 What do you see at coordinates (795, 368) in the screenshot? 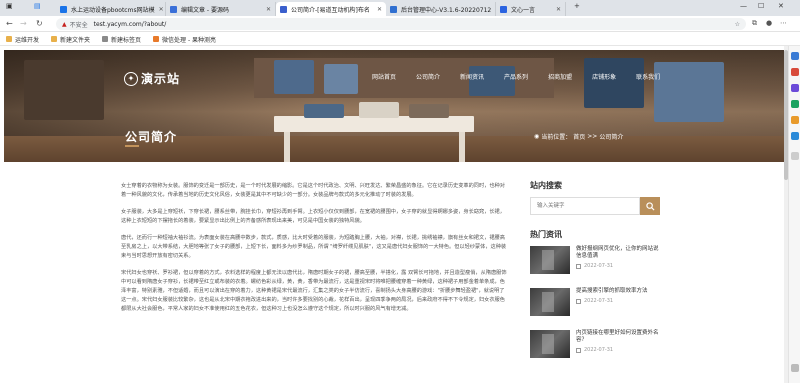
I see `sidebar-settings-icon` at bounding box center [795, 368].